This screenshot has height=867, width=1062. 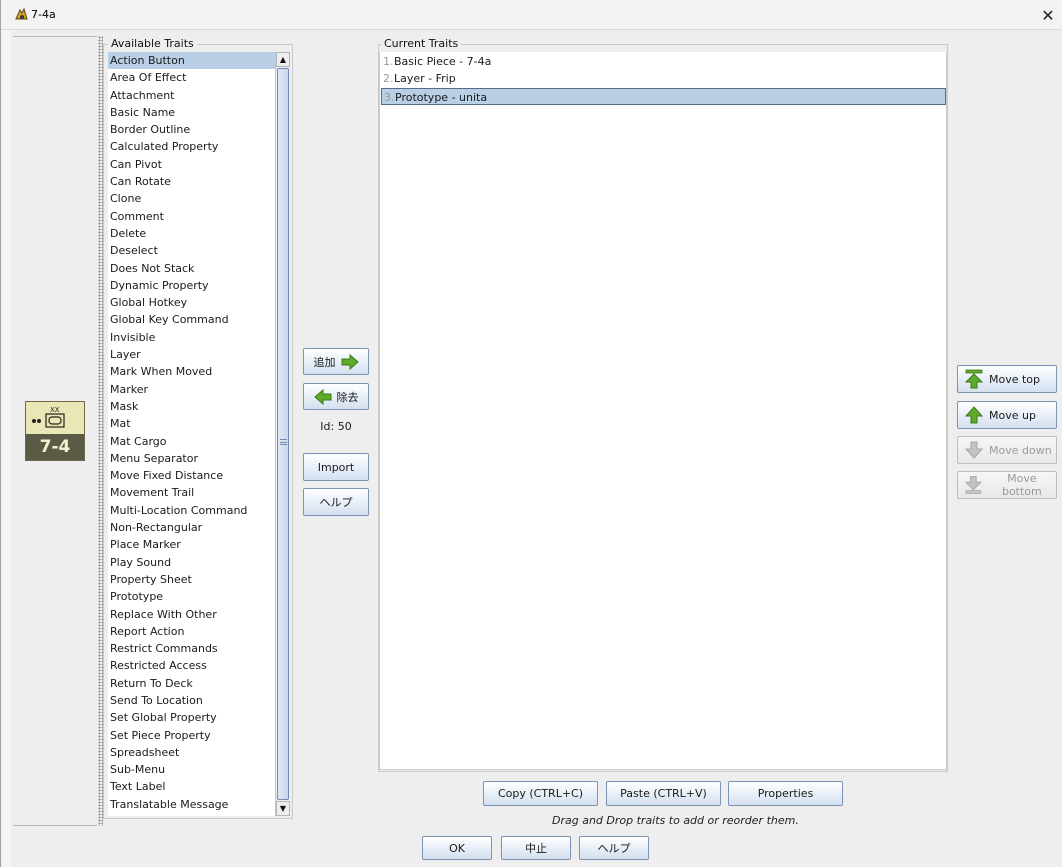 What do you see at coordinates (191, 544) in the screenshot?
I see `available-trait-item: Place Marker` at bounding box center [191, 544].